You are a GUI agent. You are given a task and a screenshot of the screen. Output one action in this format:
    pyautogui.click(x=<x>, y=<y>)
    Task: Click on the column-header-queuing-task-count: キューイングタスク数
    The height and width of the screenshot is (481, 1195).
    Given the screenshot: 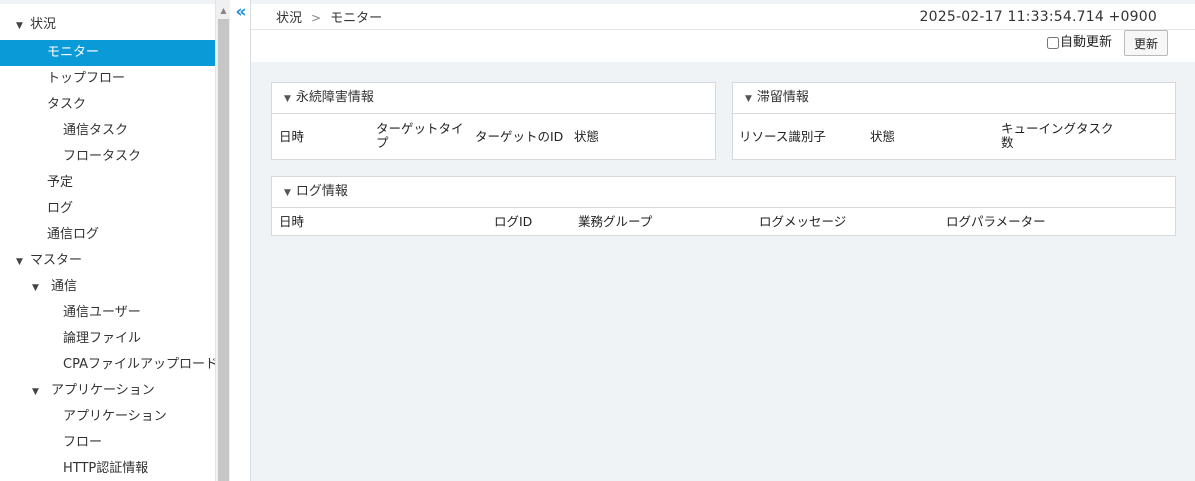 What is the action you would take?
    pyautogui.click(x=1059, y=136)
    